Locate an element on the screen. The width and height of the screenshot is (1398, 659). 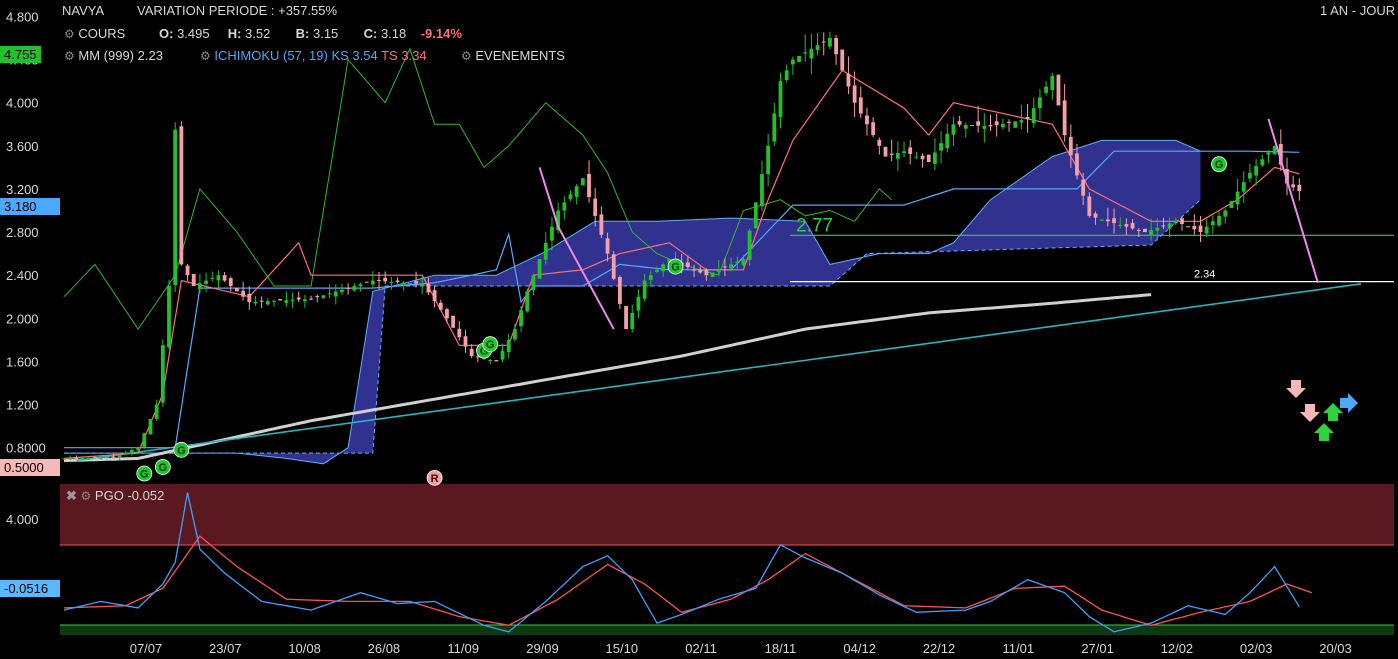
down-arrow-icon is located at coordinates (1310, 413).